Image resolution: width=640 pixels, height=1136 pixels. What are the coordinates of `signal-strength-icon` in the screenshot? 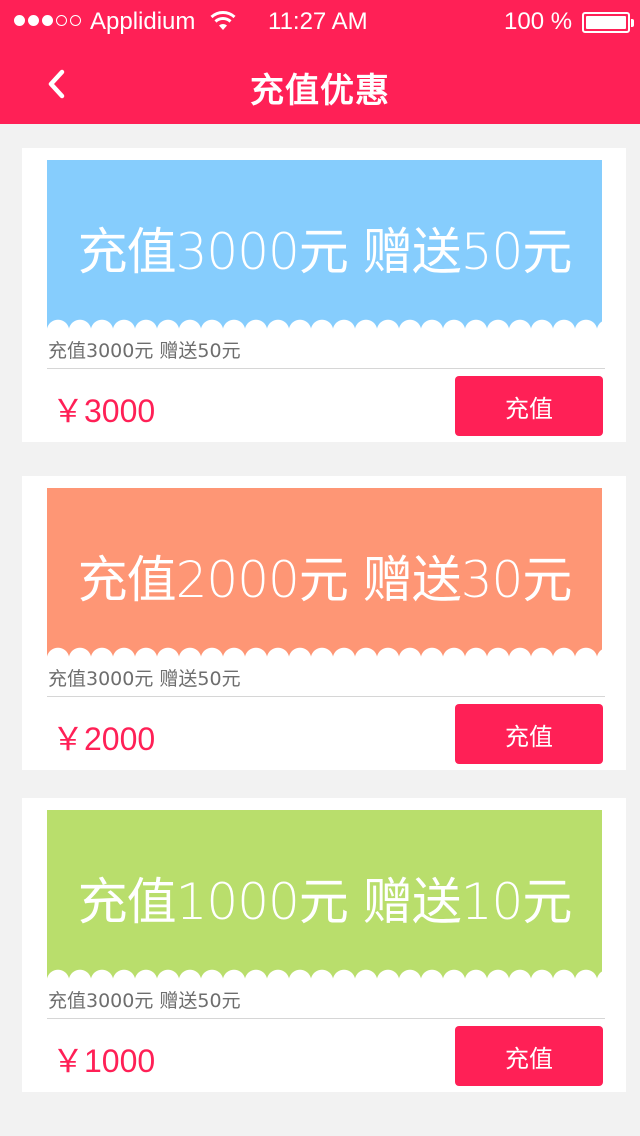 It's located at (47, 20).